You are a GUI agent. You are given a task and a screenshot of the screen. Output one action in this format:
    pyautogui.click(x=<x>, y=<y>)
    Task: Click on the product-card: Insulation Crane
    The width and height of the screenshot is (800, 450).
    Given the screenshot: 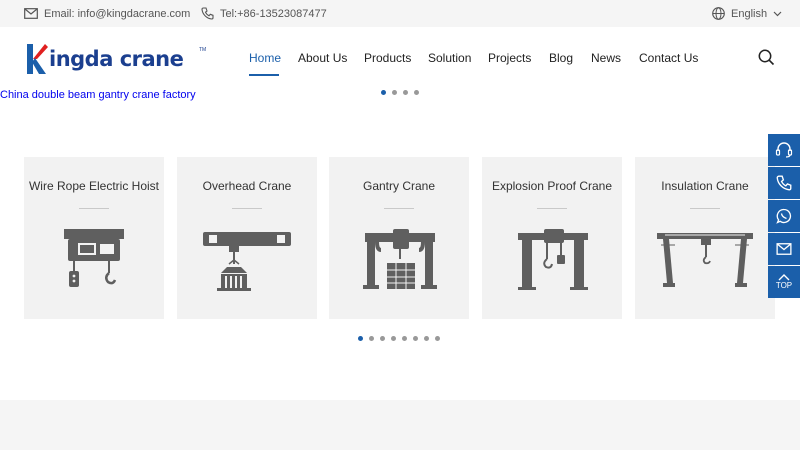 What is the action you would take?
    pyautogui.click(x=705, y=238)
    